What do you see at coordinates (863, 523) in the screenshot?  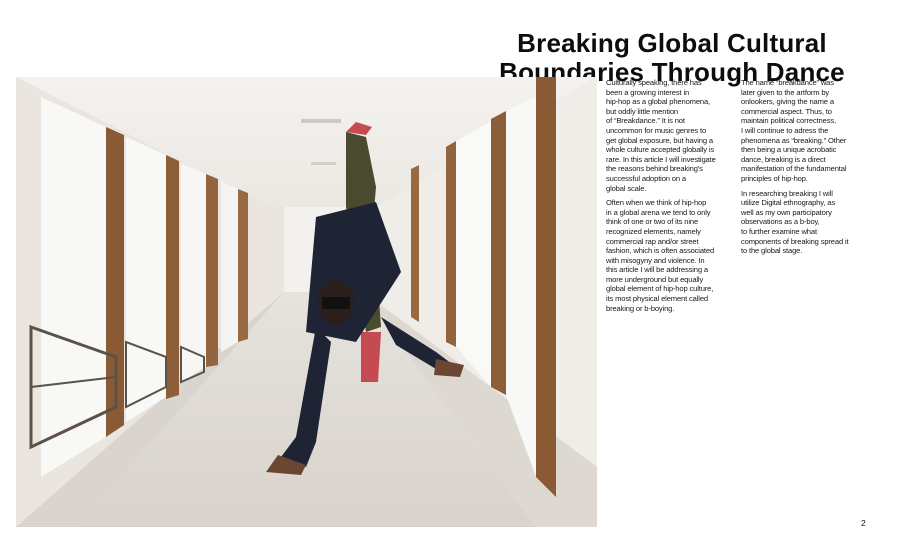 I see `page-number: 2` at bounding box center [863, 523].